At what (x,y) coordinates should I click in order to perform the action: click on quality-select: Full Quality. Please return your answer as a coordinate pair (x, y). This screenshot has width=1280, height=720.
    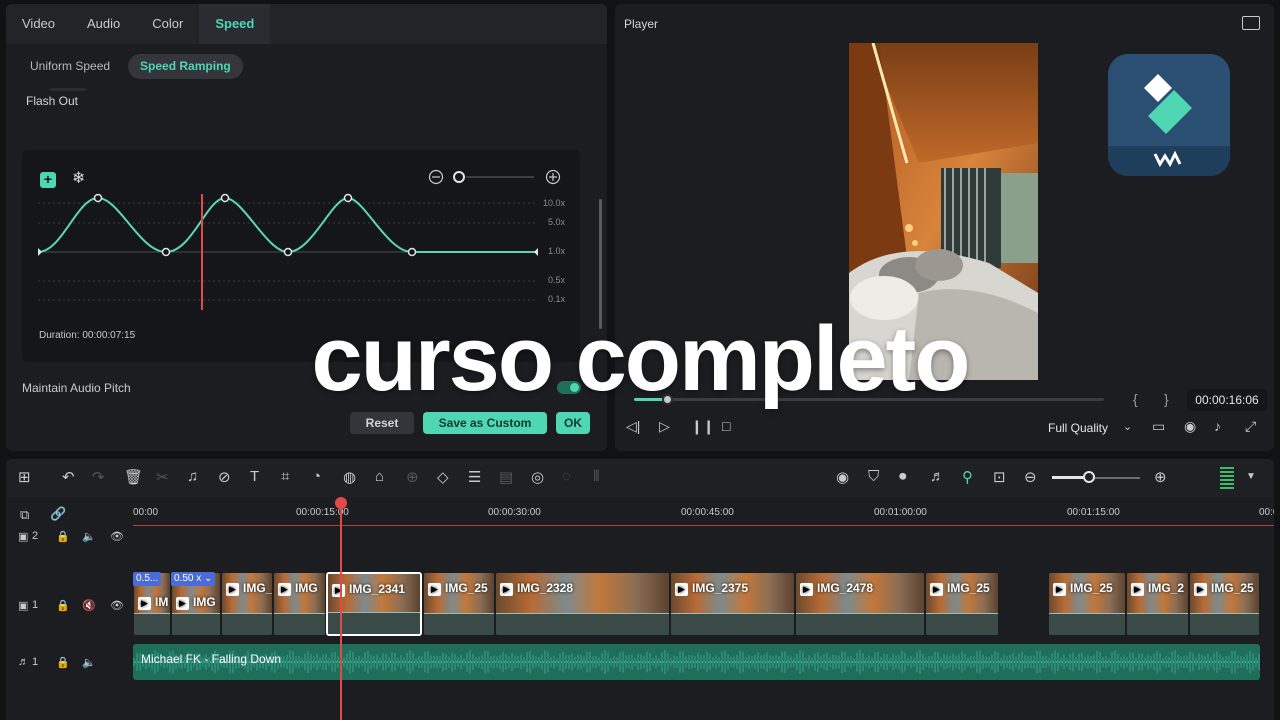
    Looking at the image, I should click on (1078, 428).